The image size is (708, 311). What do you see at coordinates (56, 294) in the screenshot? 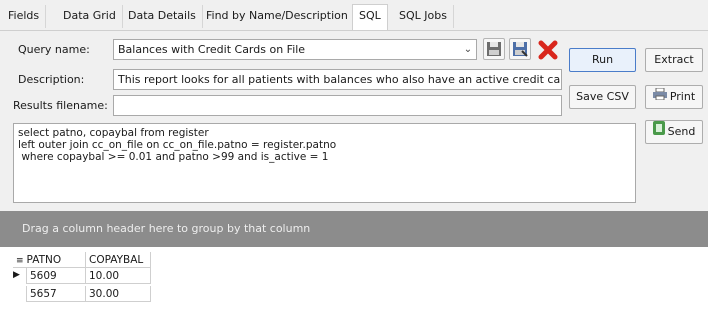
I see `table-cell: 5657` at bounding box center [56, 294].